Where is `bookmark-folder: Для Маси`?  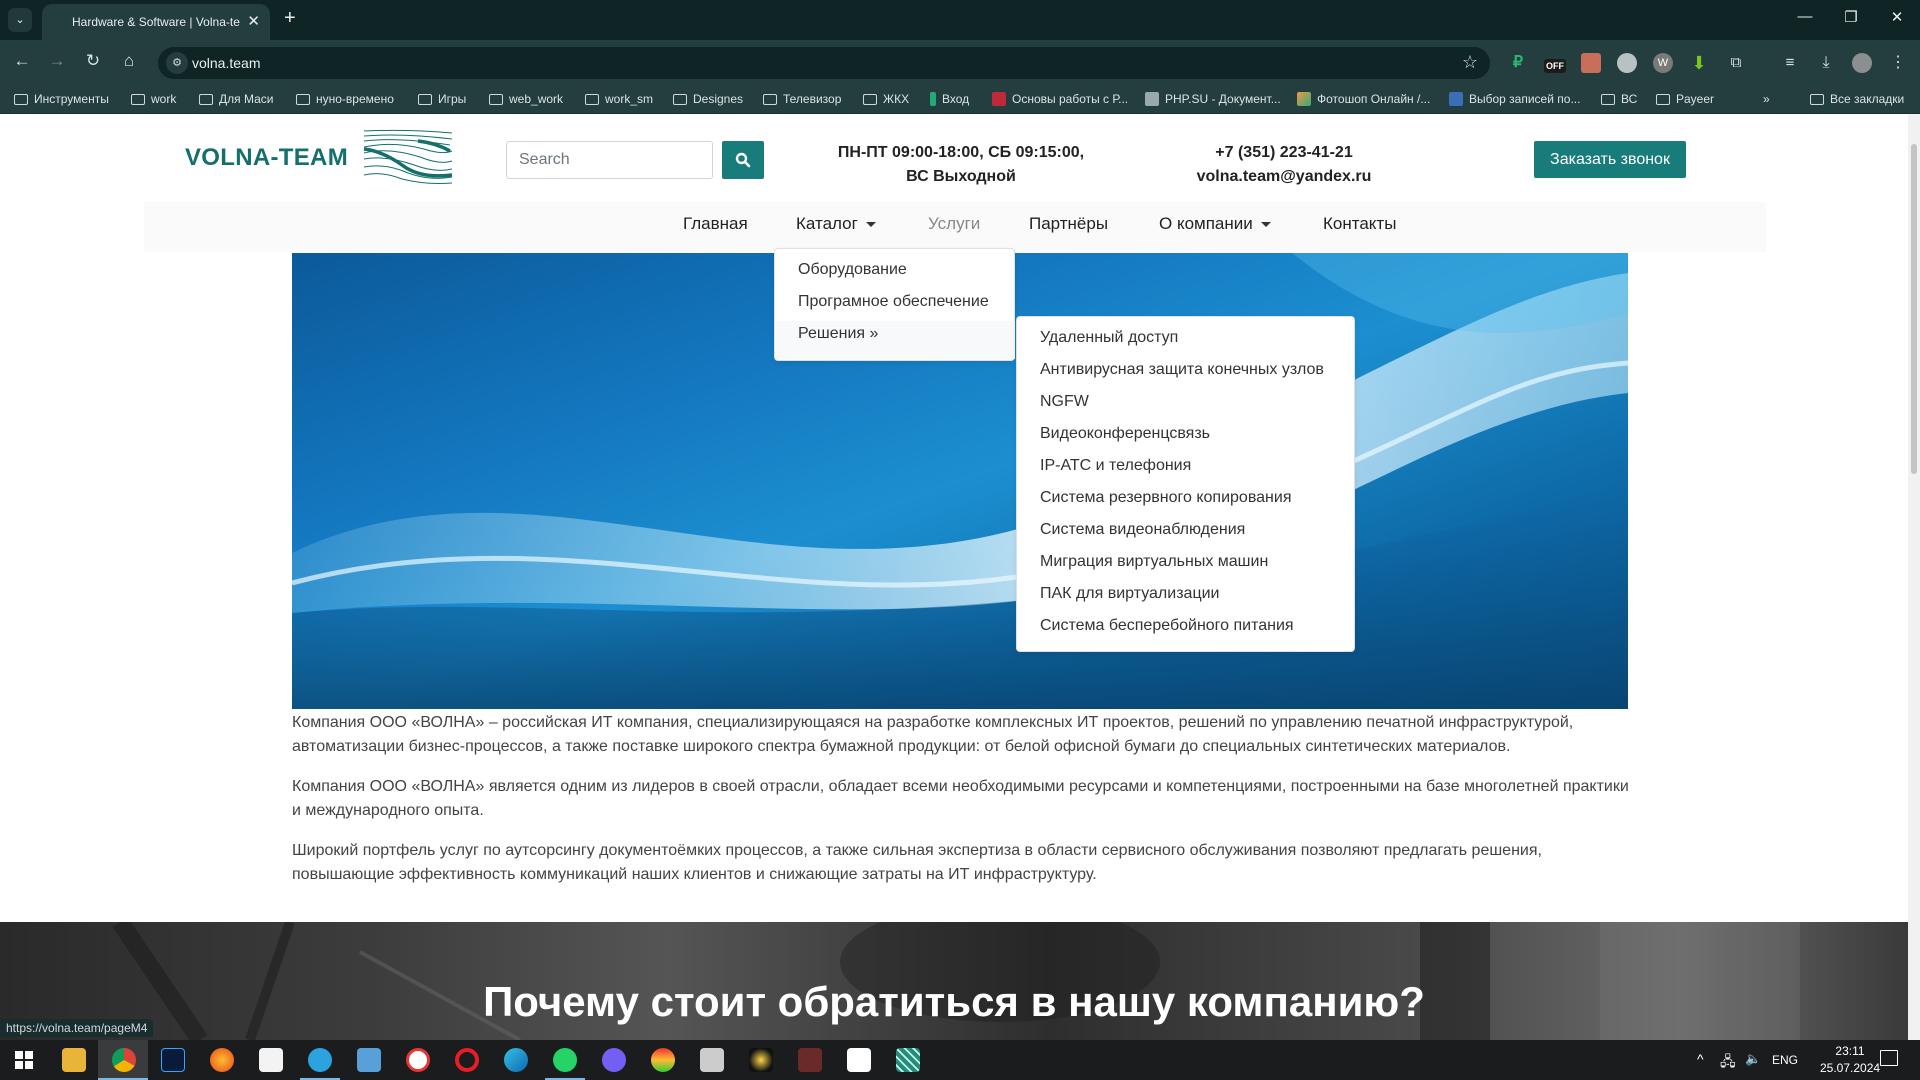 bookmark-folder: Для Маси is located at coordinates (236, 99).